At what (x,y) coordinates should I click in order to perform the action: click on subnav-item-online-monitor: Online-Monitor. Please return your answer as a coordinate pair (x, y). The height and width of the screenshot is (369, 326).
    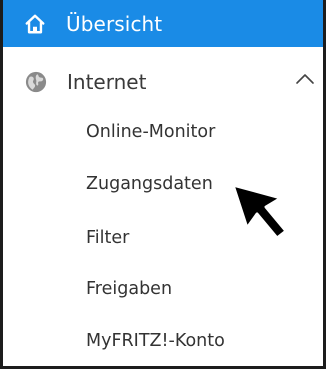
    Looking at the image, I should click on (150, 132).